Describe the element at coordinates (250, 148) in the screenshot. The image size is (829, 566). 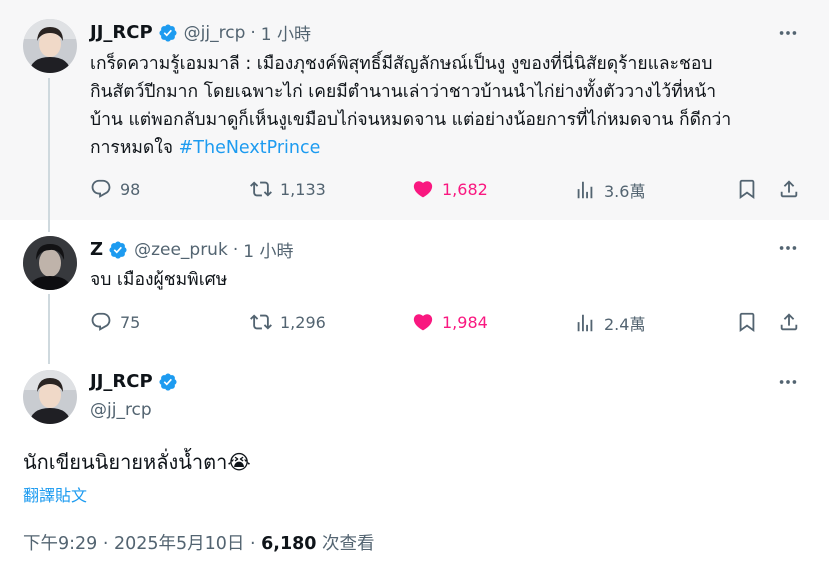
I see `hashtag-link: #TheNextPrince` at that location.